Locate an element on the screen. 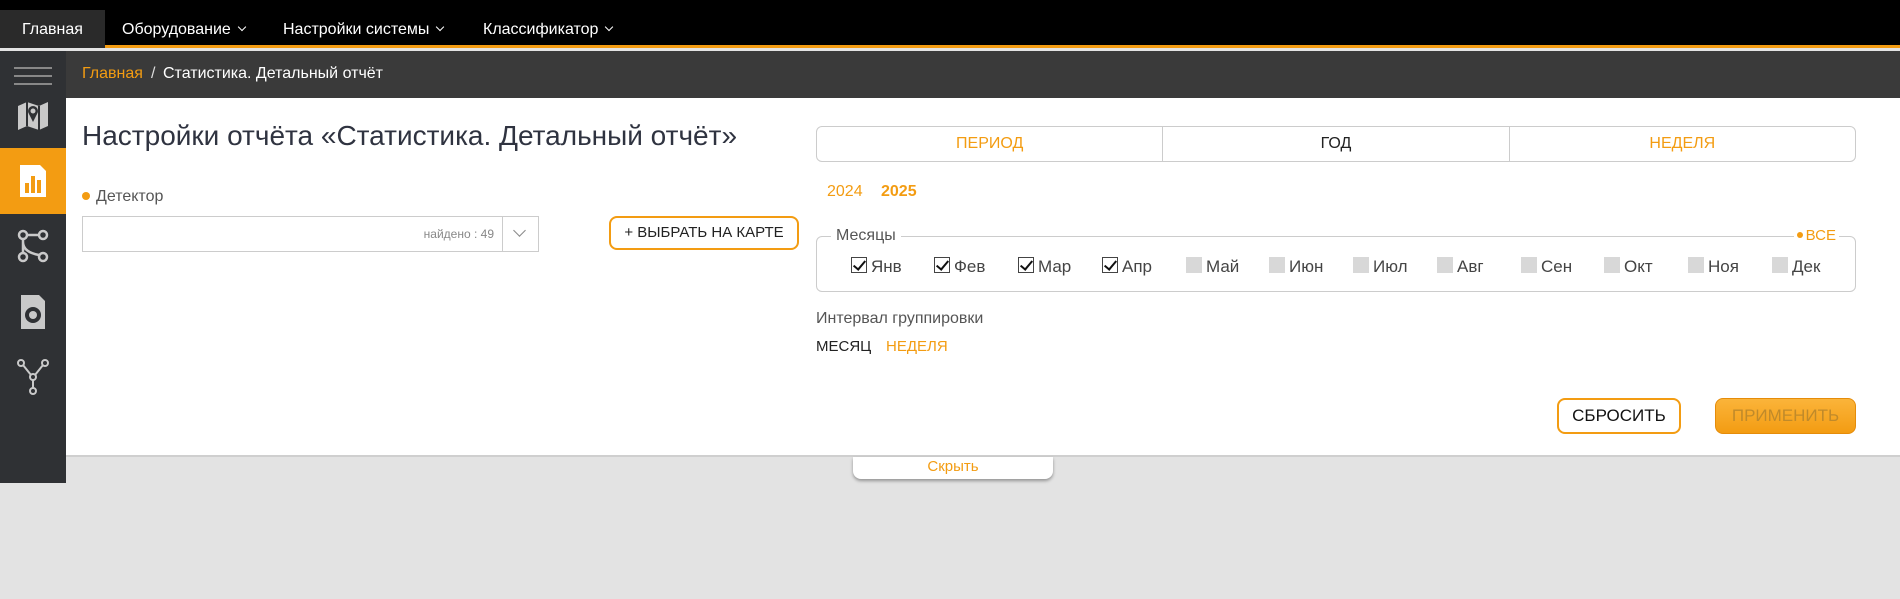  sidebar-item-devices is located at coordinates (33, 312).